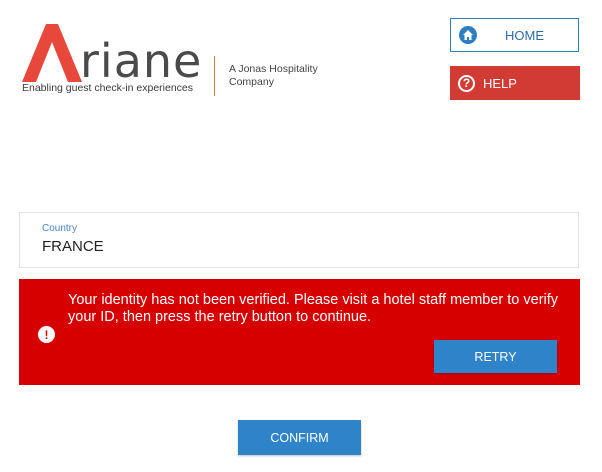  I want to click on country-label: Country, so click(60, 228).